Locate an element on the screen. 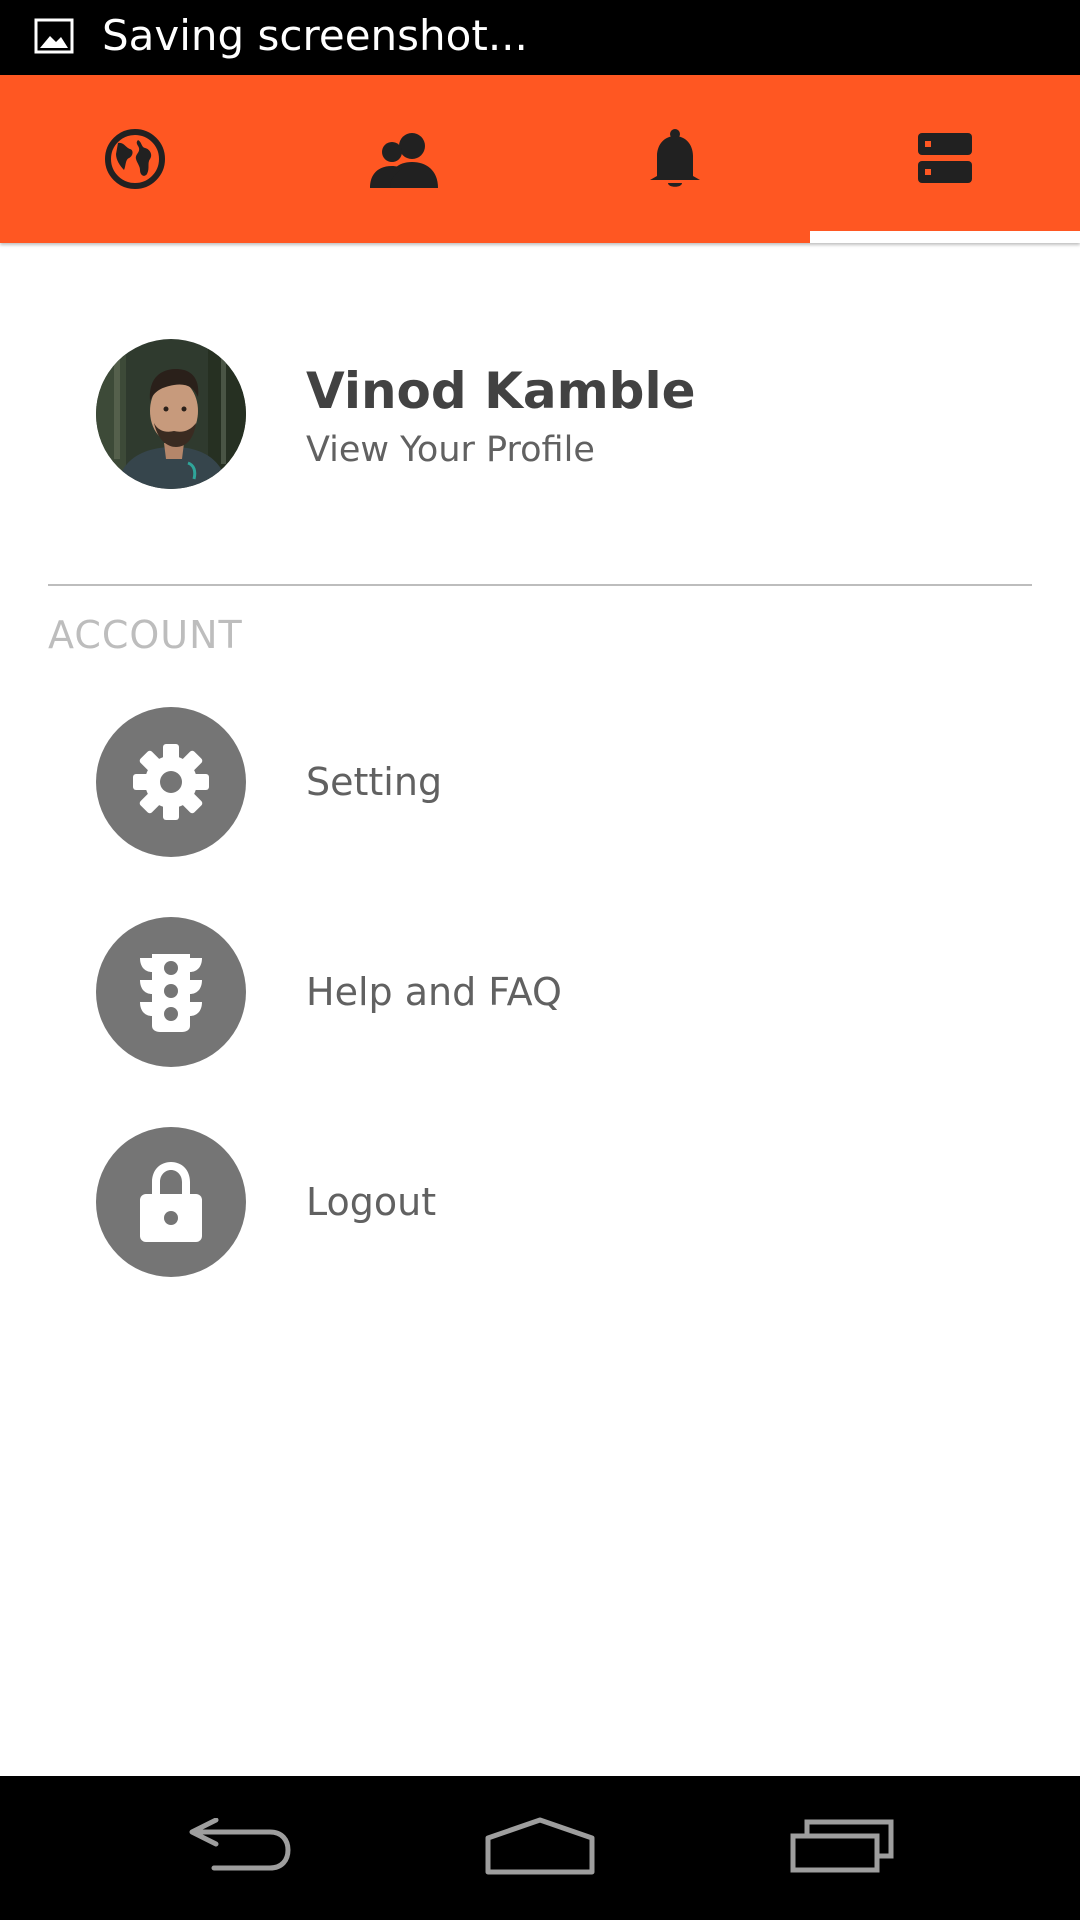 This screenshot has height=1920, width=1080. avatar is located at coordinates (171, 414).